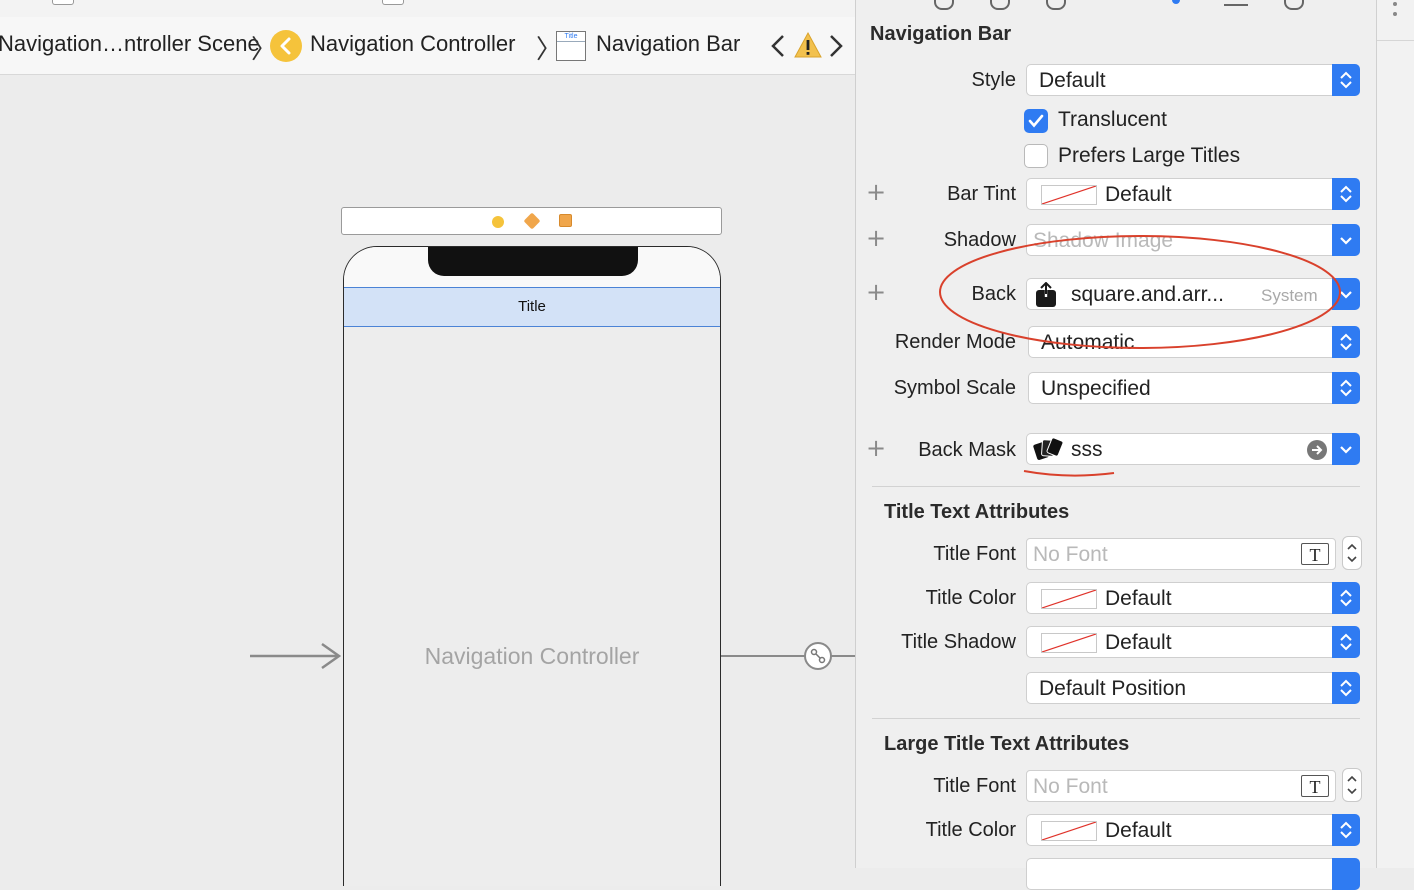 The image size is (1414, 890). Describe the element at coordinates (958, 642) in the screenshot. I see `title-shadow-label: Title Shadow` at that location.